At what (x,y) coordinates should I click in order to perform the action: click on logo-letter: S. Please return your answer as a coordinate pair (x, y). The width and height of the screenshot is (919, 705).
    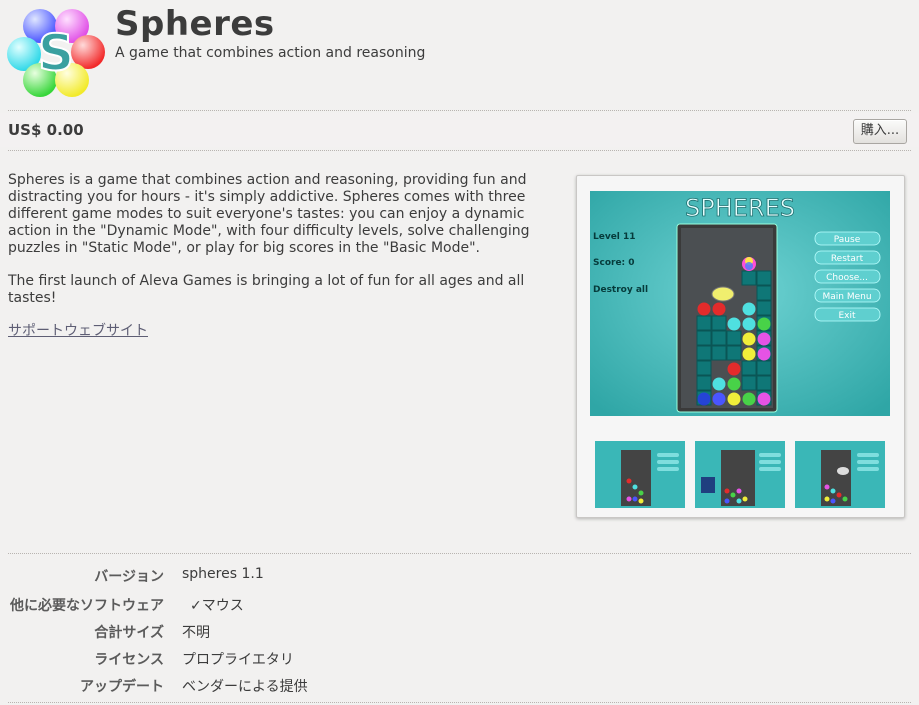
    Looking at the image, I should click on (56, 53).